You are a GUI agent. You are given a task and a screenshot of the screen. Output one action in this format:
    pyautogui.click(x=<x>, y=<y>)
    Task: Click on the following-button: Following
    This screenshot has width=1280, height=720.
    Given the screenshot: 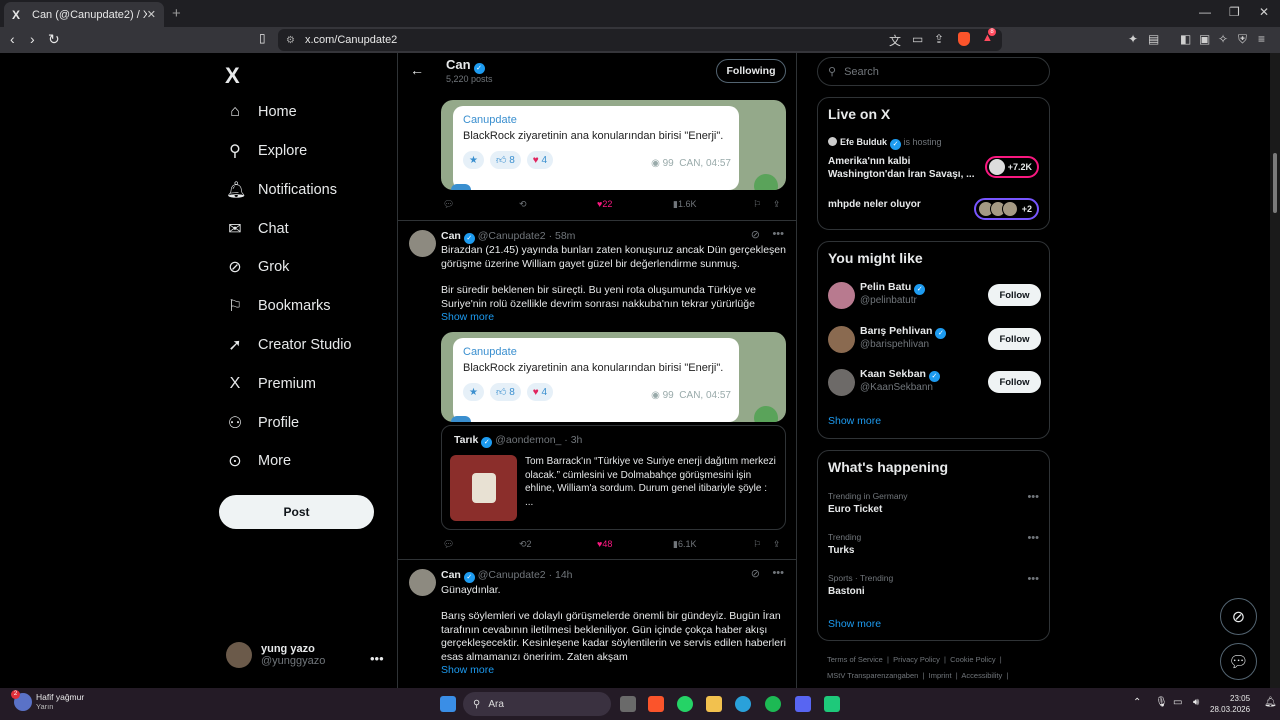 What is the action you would take?
    pyautogui.click(x=751, y=71)
    